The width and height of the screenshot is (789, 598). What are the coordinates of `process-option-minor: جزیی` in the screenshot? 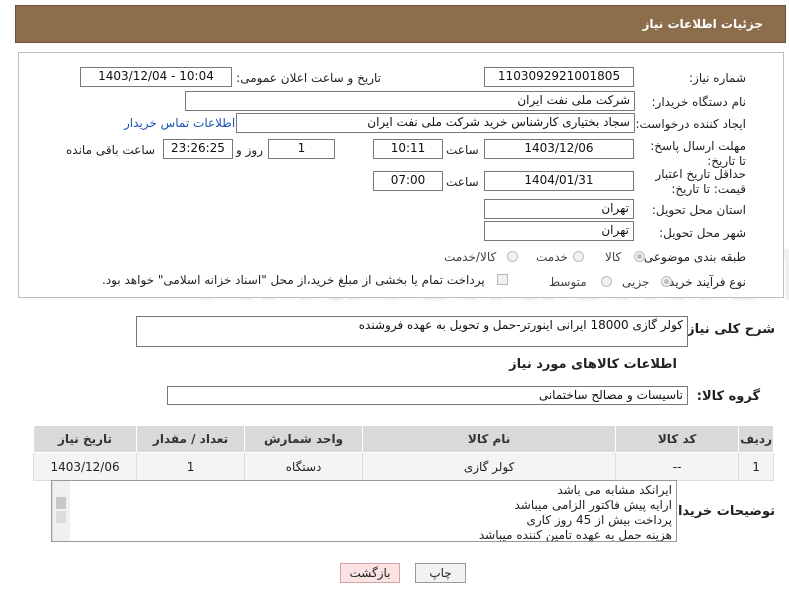 It's located at (636, 282).